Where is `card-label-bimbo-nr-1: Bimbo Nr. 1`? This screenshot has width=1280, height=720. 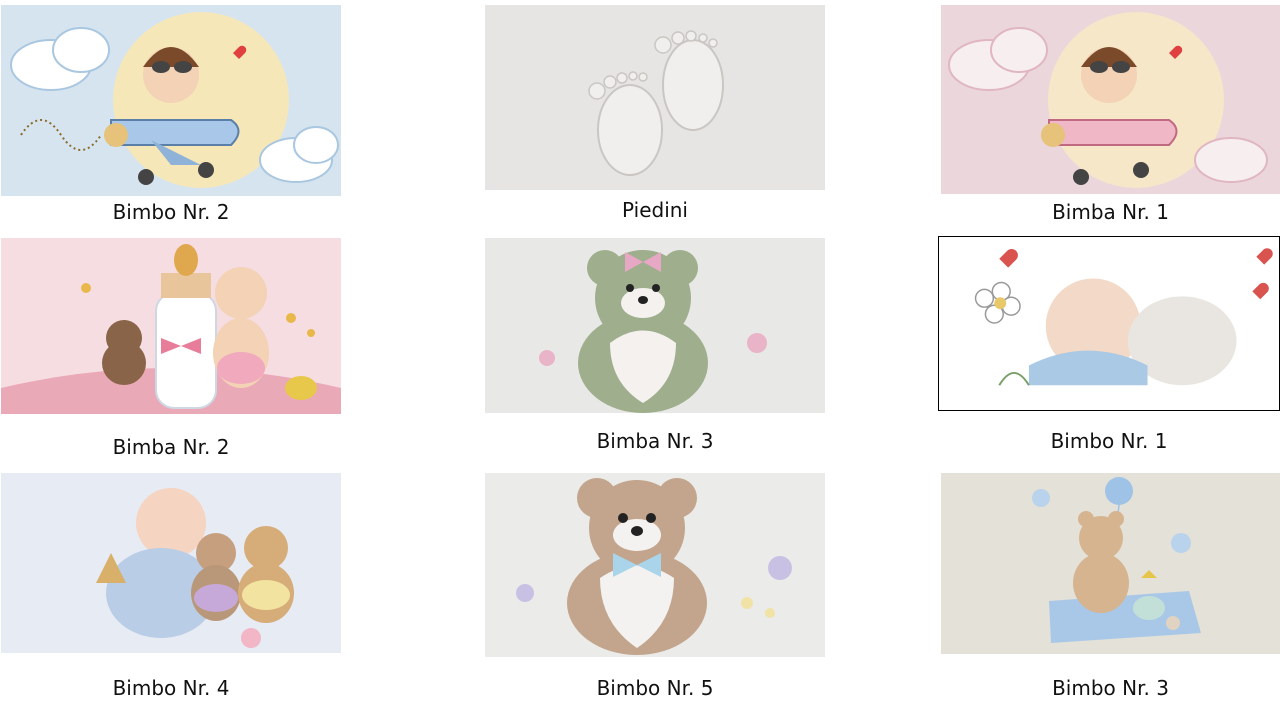 card-label-bimbo-nr-1: Bimbo Nr. 1 is located at coordinates (1109, 441).